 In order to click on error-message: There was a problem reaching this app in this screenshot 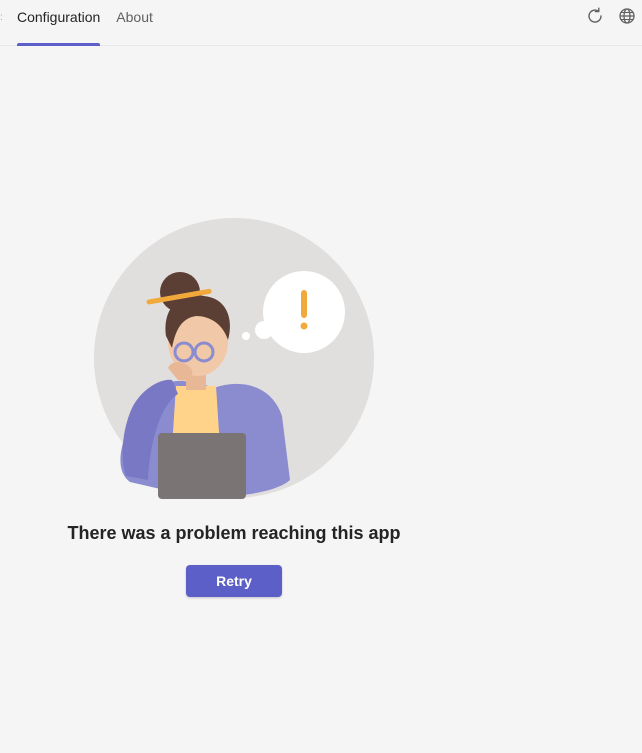, I will do `click(234, 533)`.